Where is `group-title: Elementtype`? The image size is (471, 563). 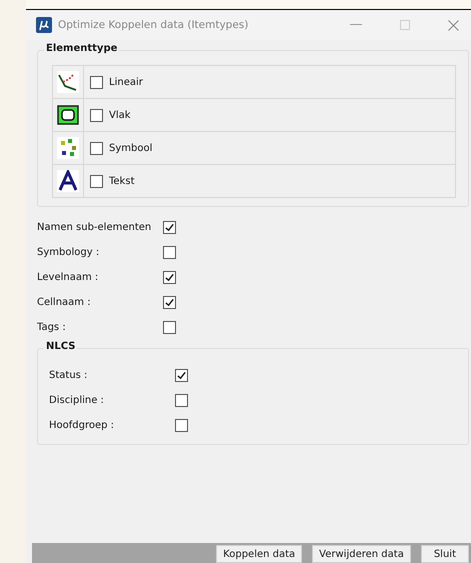 group-title: Elementtype is located at coordinates (82, 48).